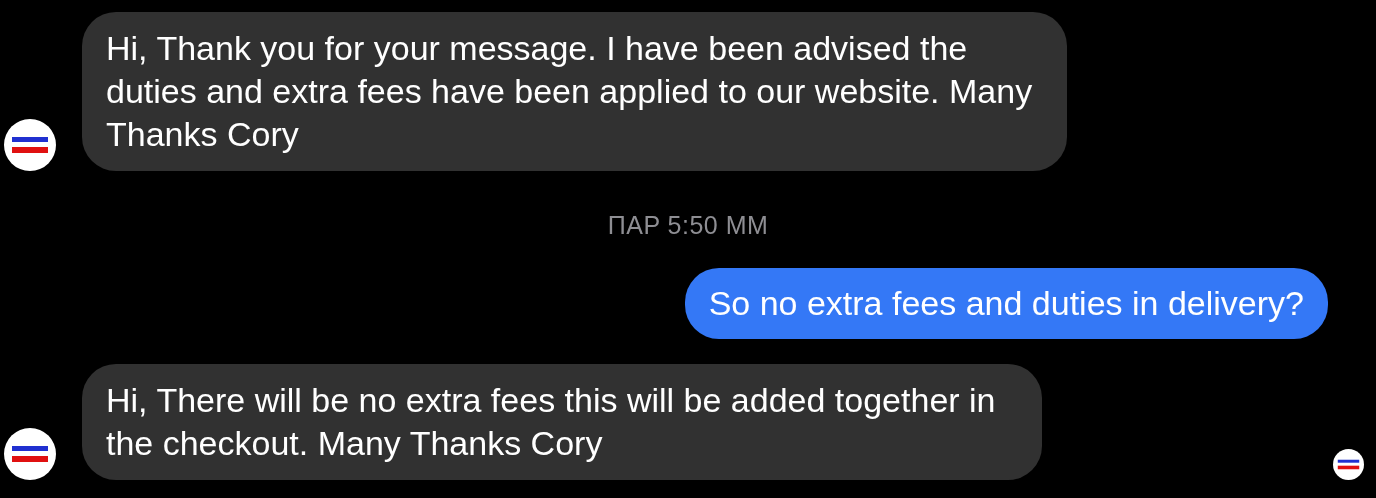 This screenshot has height=498, width=1376. What do you see at coordinates (1348, 464) in the screenshot?
I see `seen-avatar-icon` at bounding box center [1348, 464].